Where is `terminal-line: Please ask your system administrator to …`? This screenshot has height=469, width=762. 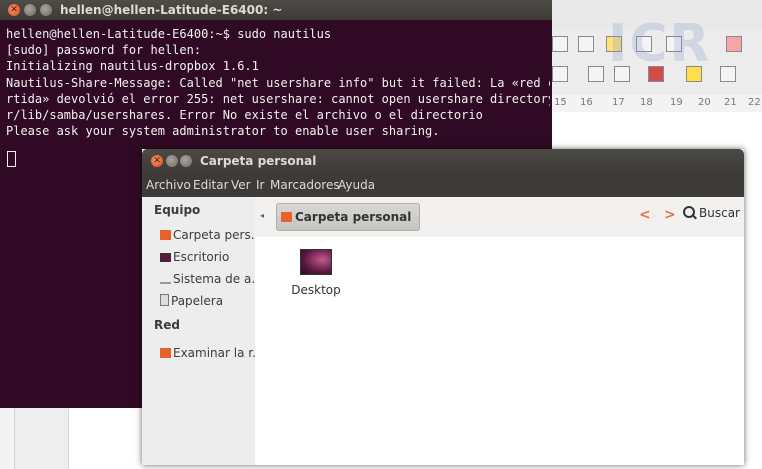
terminal-line: Please ask your system administrator to … is located at coordinates (223, 131).